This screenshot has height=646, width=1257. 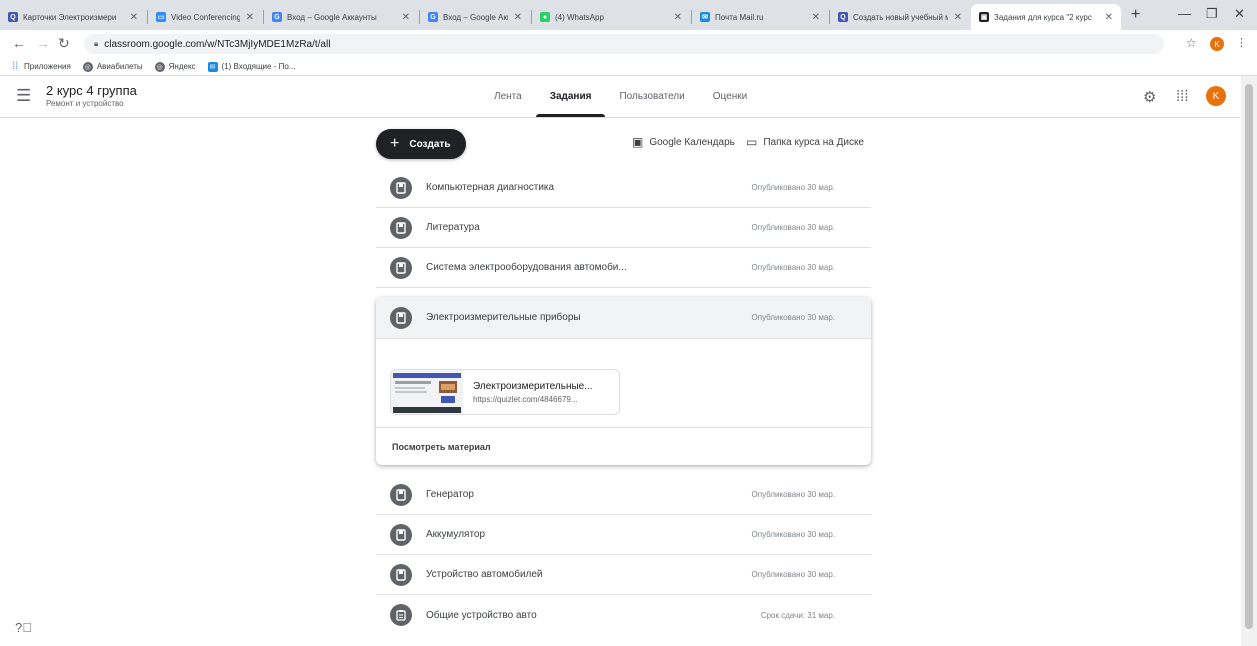 I want to click on new-tab-icon: +, so click(x=1135, y=15).